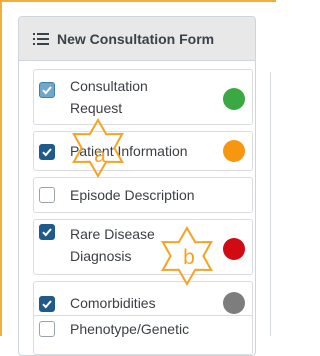  What do you see at coordinates (112, 245) in the screenshot?
I see `section-label: Rare Disease Diagnosis` at bounding box center [112, 245].